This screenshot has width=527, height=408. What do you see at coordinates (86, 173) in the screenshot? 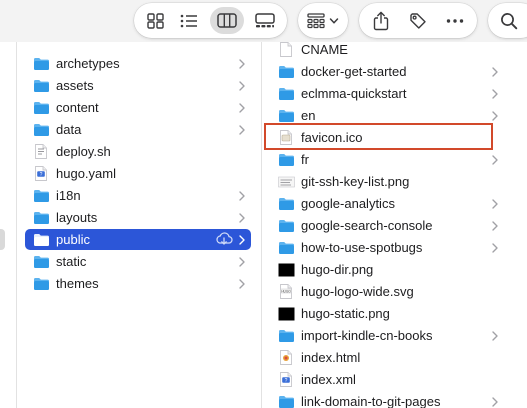
I see `item-label: hugo.yaml` at bounding box center [86, 173].